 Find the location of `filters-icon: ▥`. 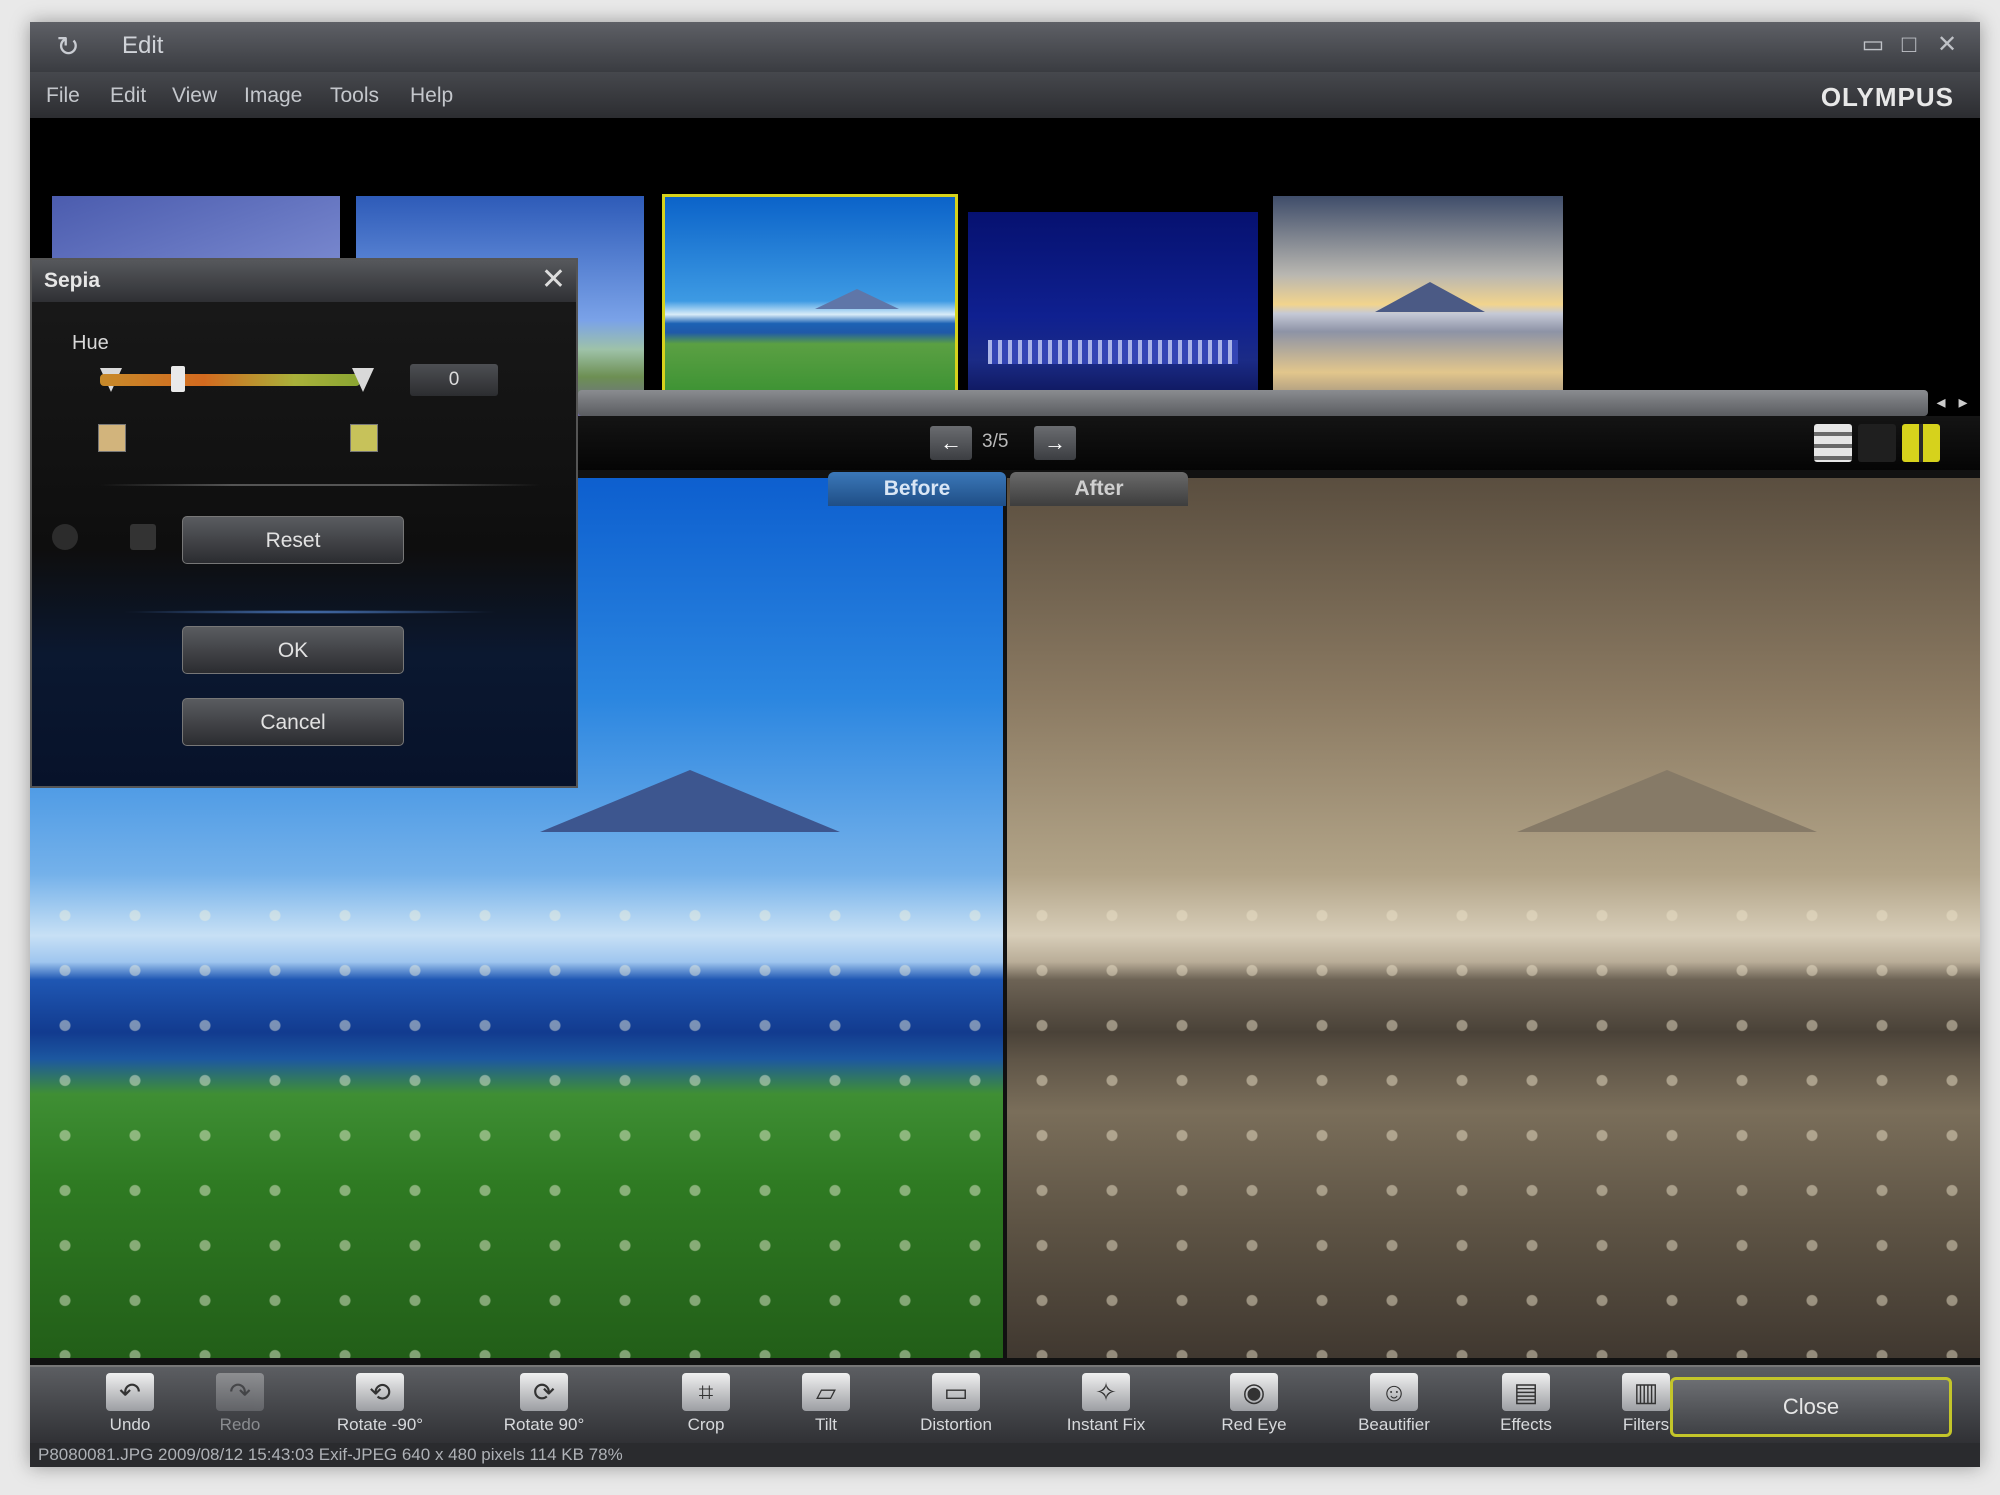

filters-icon: ▥ is located at coordinates (1646, 1392).